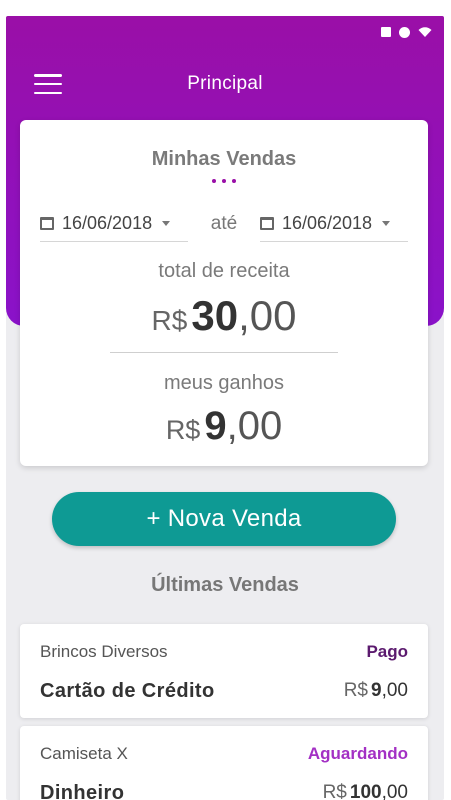 The height and width of the screenshot is (800, 451). Describe the element at coordinates (84, 753) in the screenshot. I see `sale-product-name: Camiseta X` at that location.